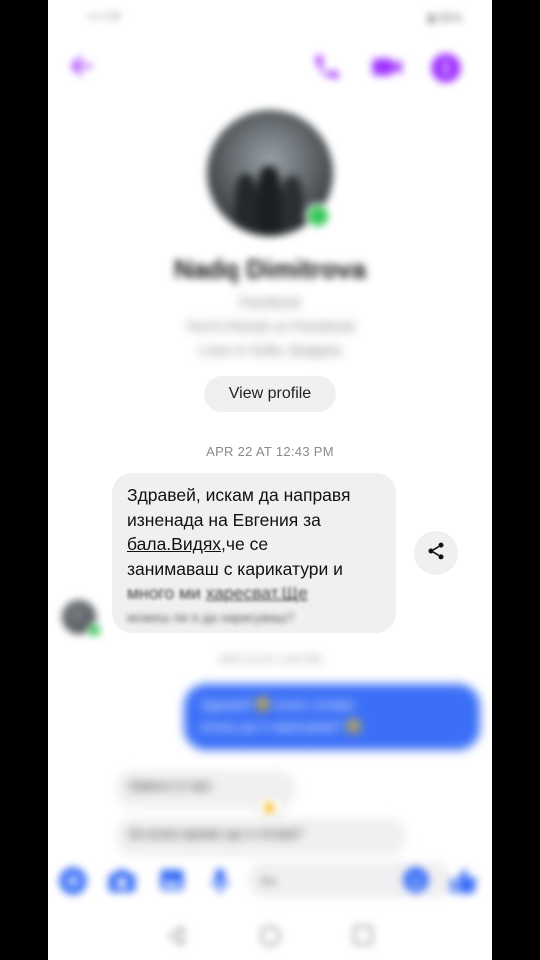 This screenshot has width=540, height=960. I want to click on message-composer, so click(270, 881).